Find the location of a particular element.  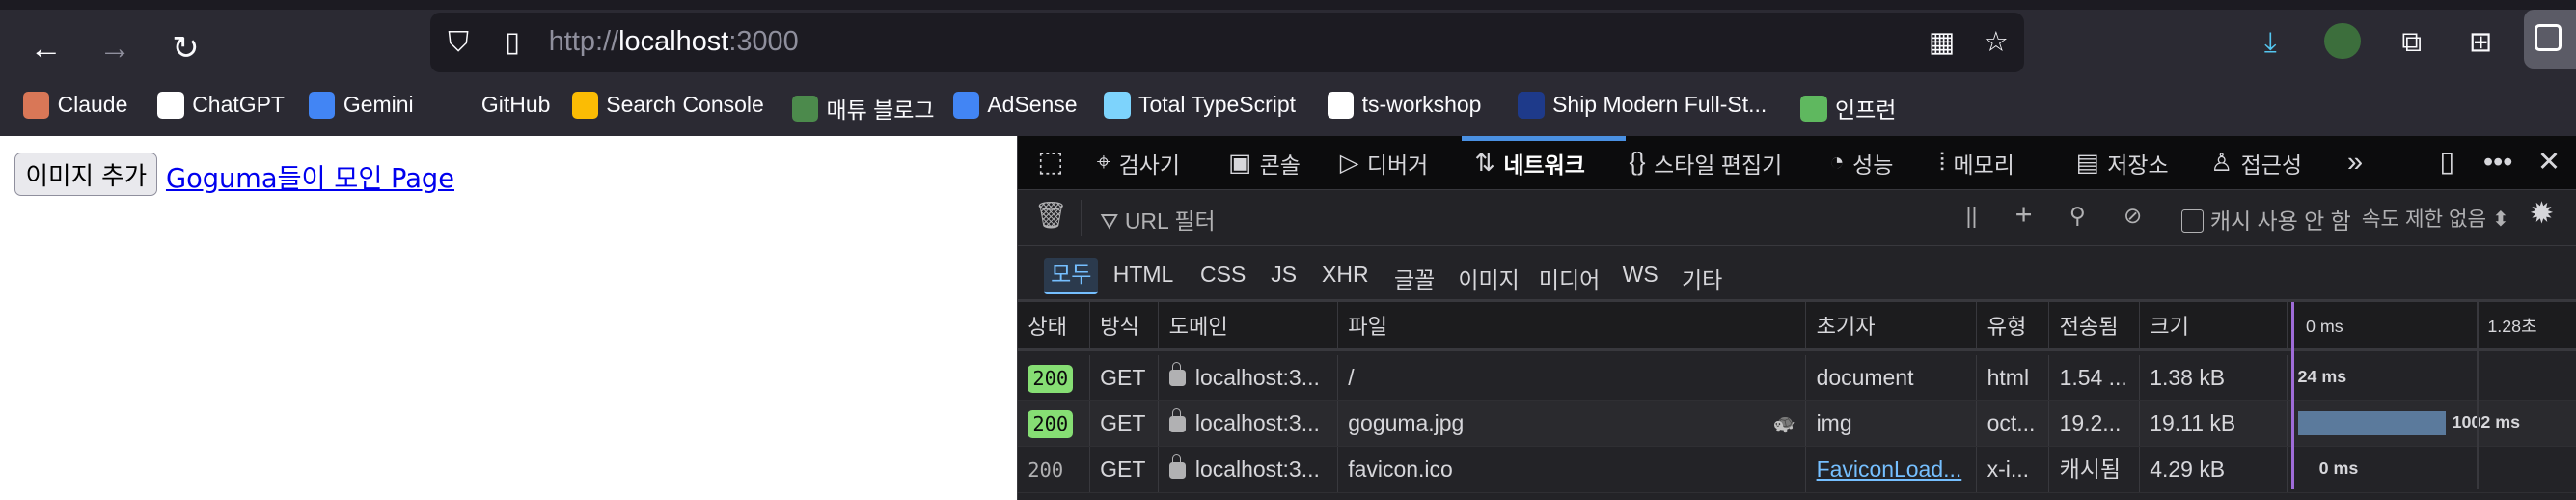

bookmark-7: Total TypeScript is located at coordinates (1200, 105).